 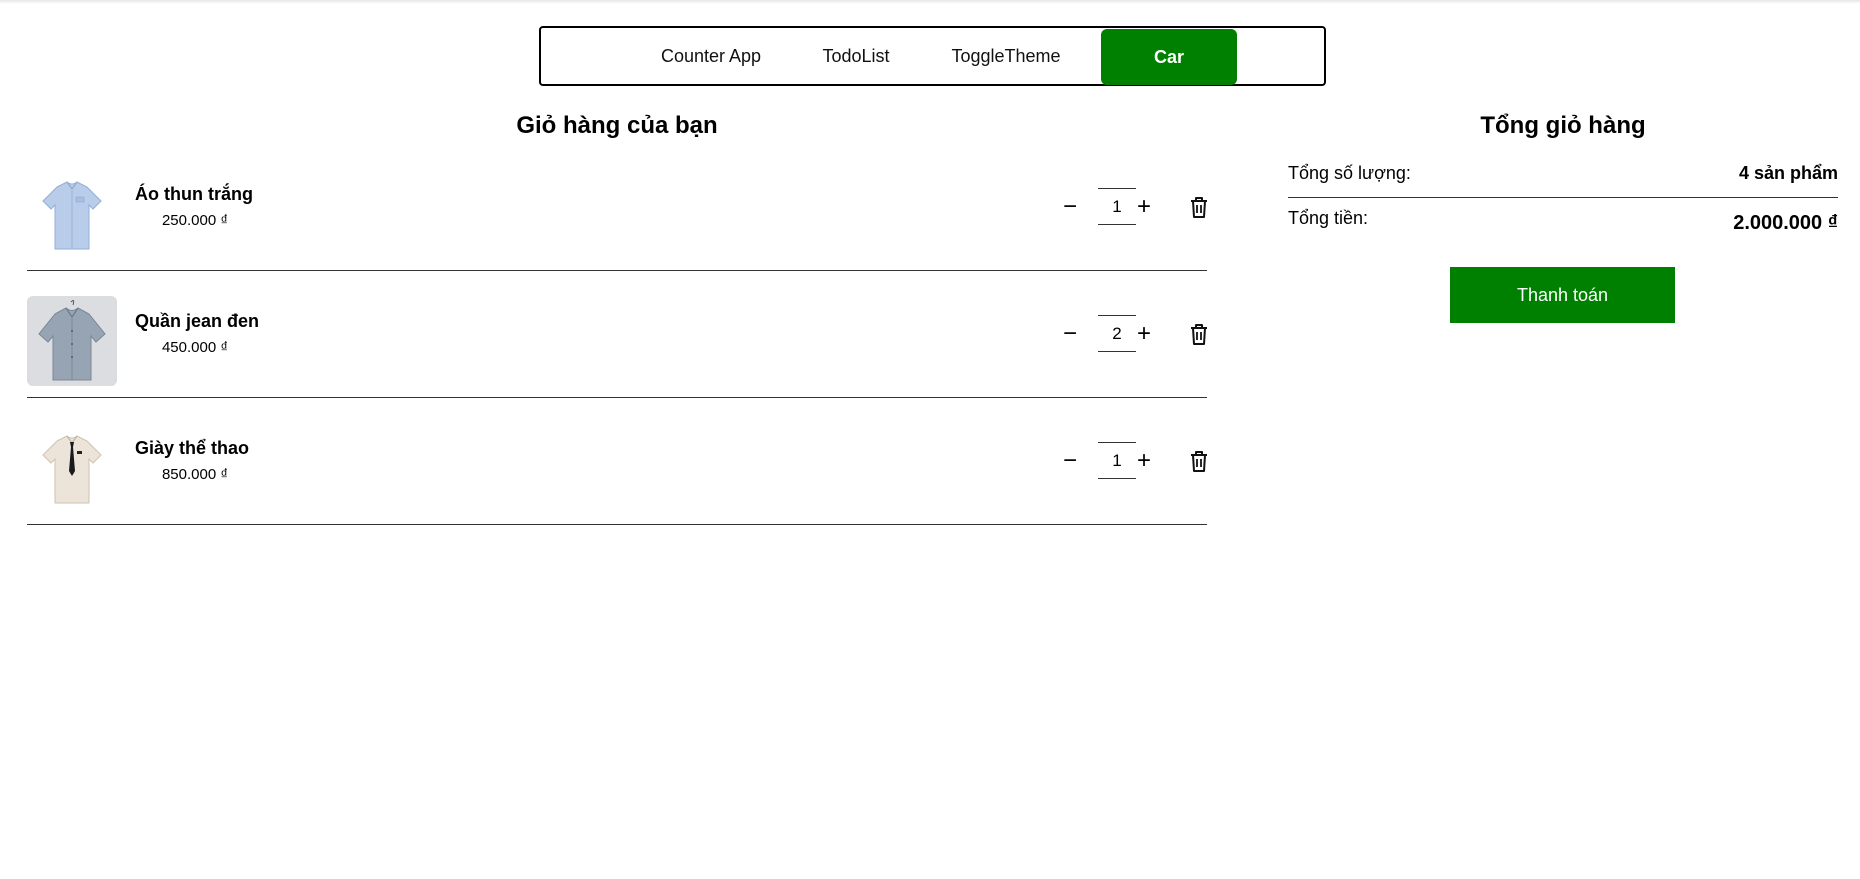 What do you see at coordinates (1563, 180) in the screenshot?
I see `summary-quantity-row: Tổng số lượng: 4 sản phẩm` at bounding box center [1563, 180].